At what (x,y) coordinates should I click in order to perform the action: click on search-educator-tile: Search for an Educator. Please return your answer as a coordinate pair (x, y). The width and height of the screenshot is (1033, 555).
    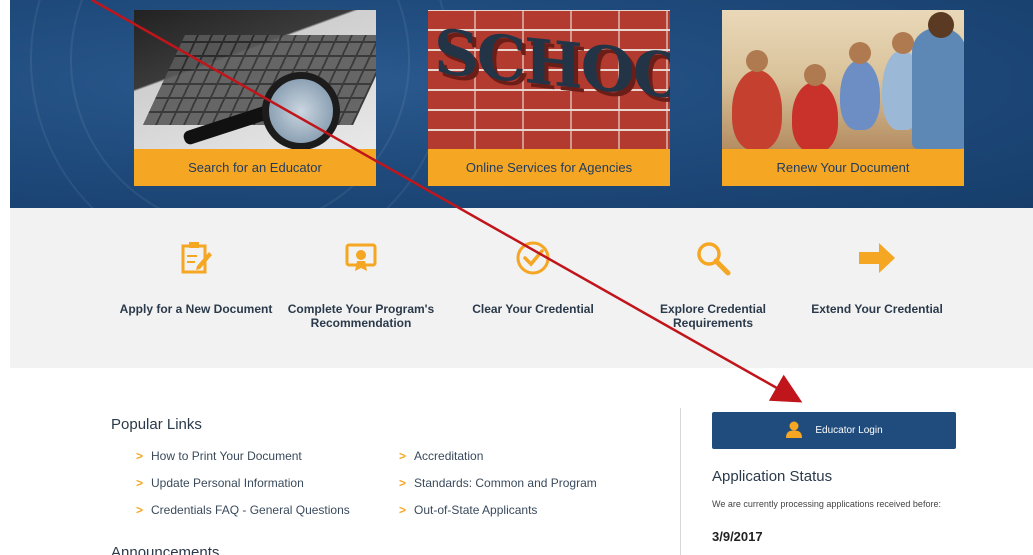
    Looking at the image, I should click on (255, 98).